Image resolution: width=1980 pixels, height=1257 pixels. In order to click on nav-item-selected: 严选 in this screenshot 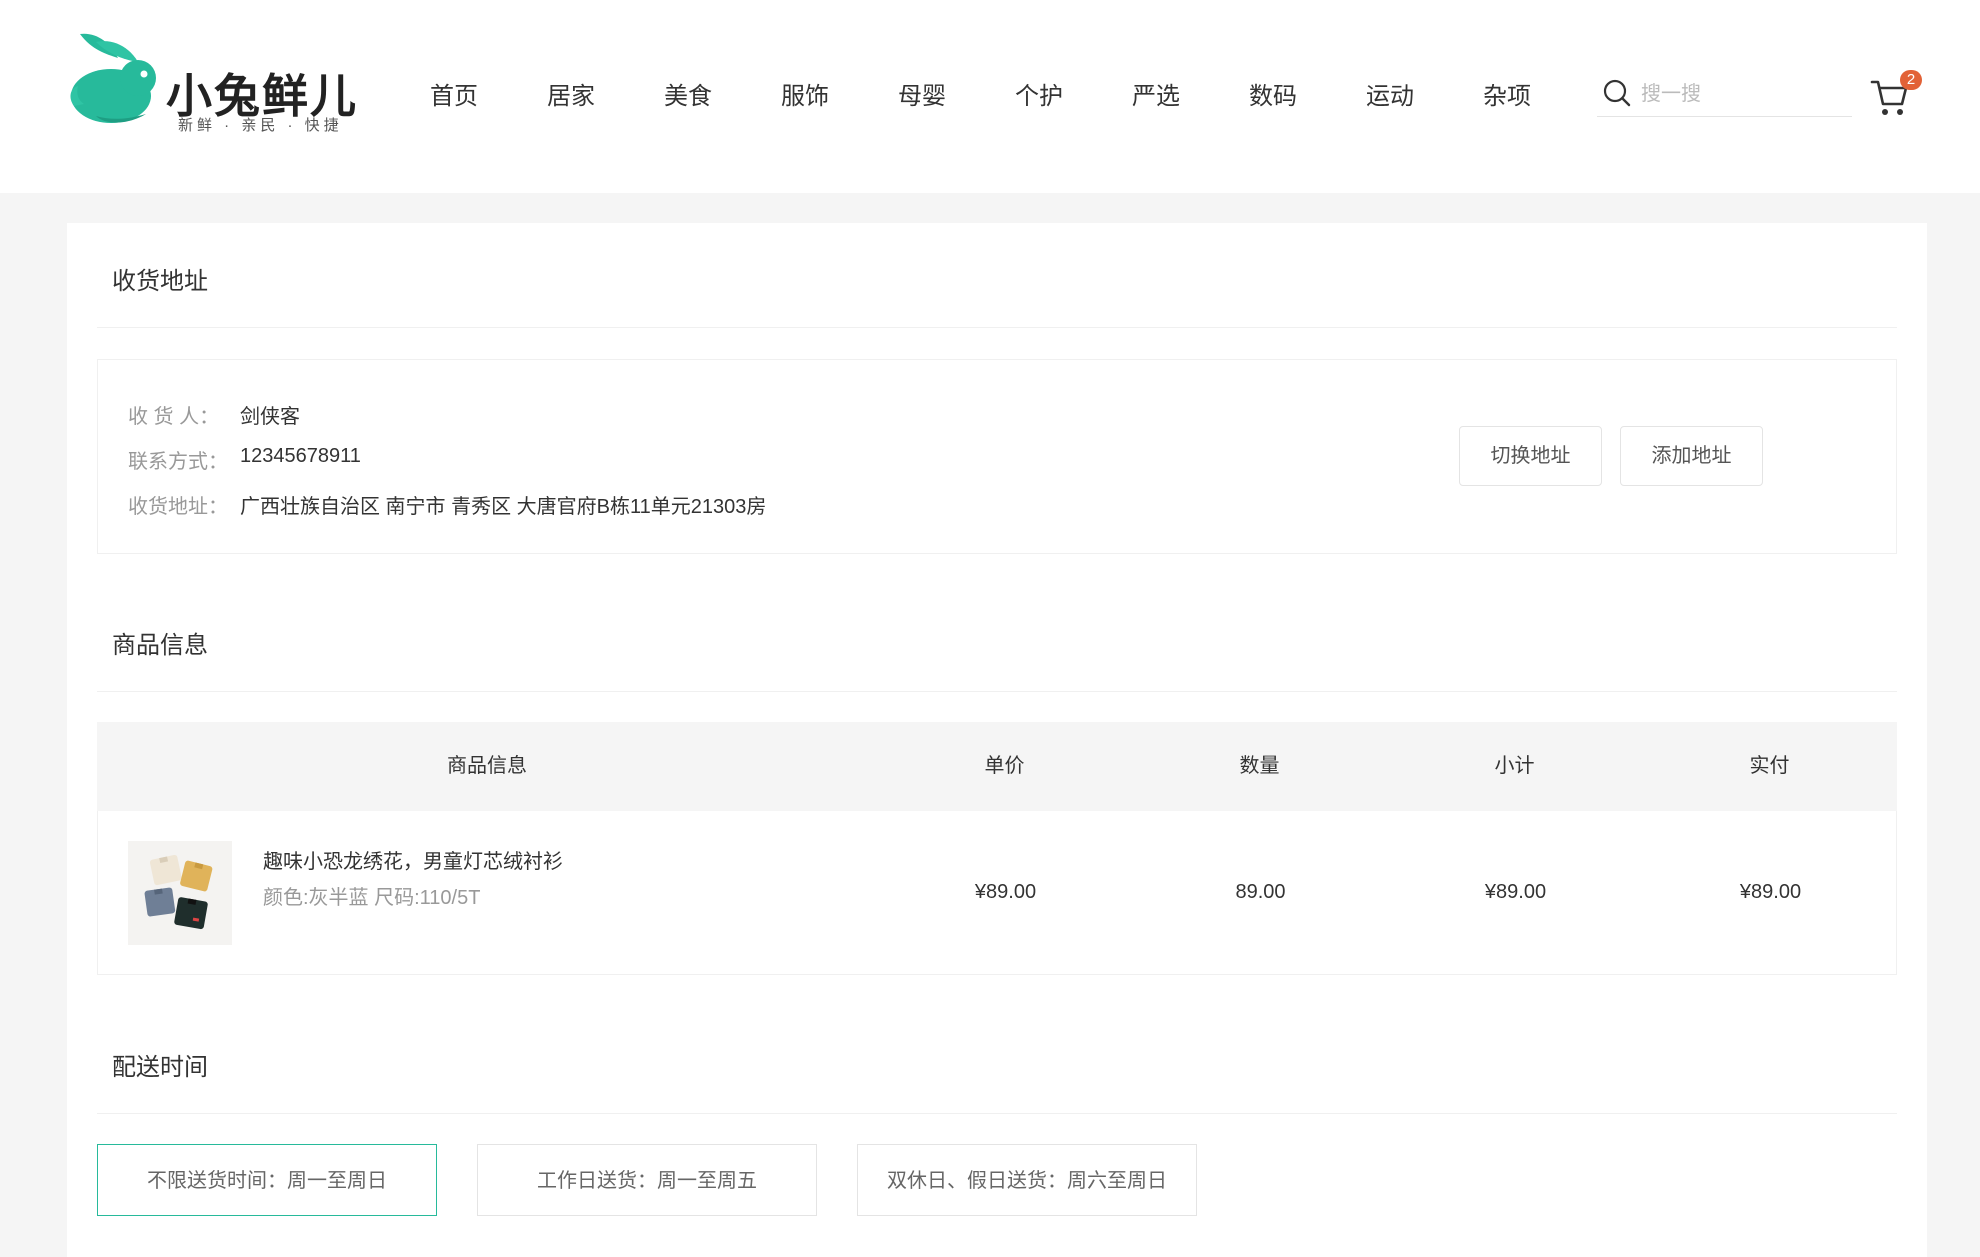, I will do `click(1190, 96)`.